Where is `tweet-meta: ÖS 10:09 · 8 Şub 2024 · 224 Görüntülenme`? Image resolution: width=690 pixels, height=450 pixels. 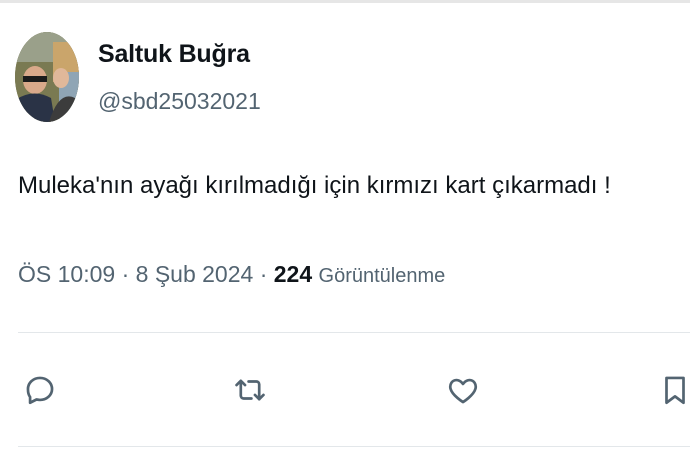 tweet-meta: ÖS 10:09 · 8 Şub 2024 · 224 Görüntülenme is located at coordinates (231, 274).